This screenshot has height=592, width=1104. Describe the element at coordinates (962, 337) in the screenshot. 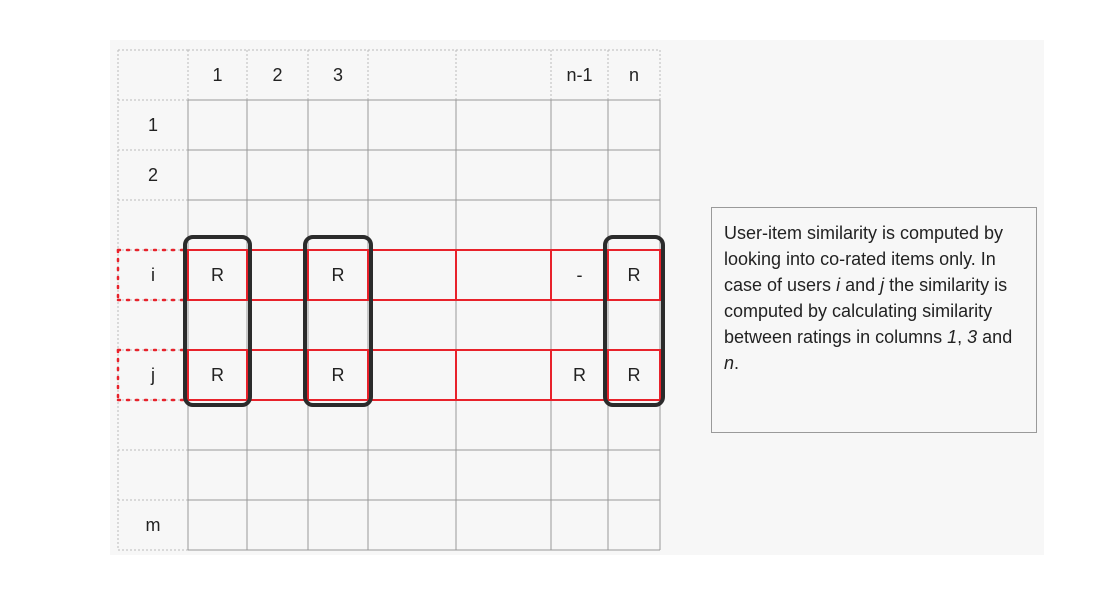

I see `note-text-4: ,` at that location.